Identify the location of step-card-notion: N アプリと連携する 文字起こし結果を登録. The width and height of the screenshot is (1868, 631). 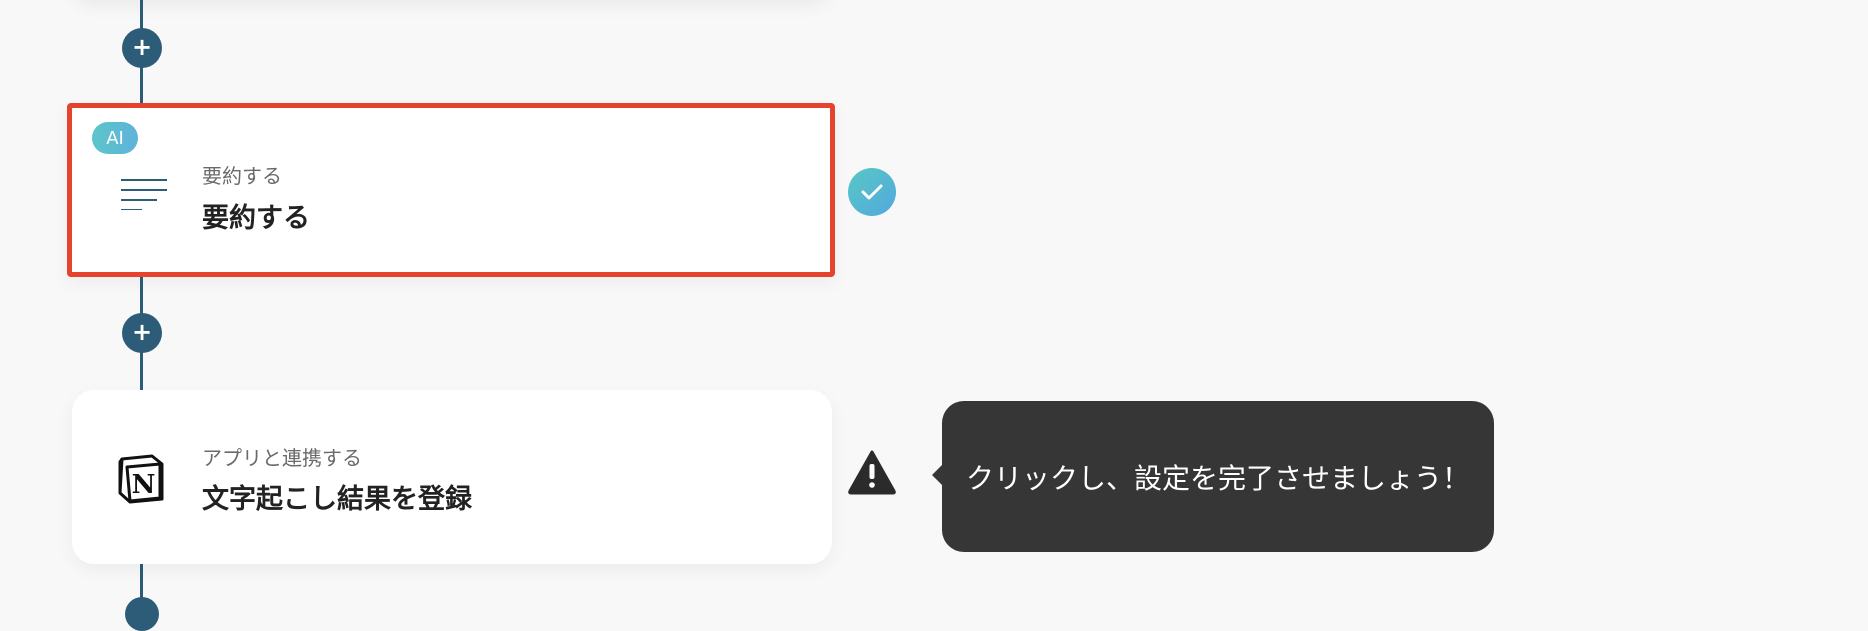
(452, 477).